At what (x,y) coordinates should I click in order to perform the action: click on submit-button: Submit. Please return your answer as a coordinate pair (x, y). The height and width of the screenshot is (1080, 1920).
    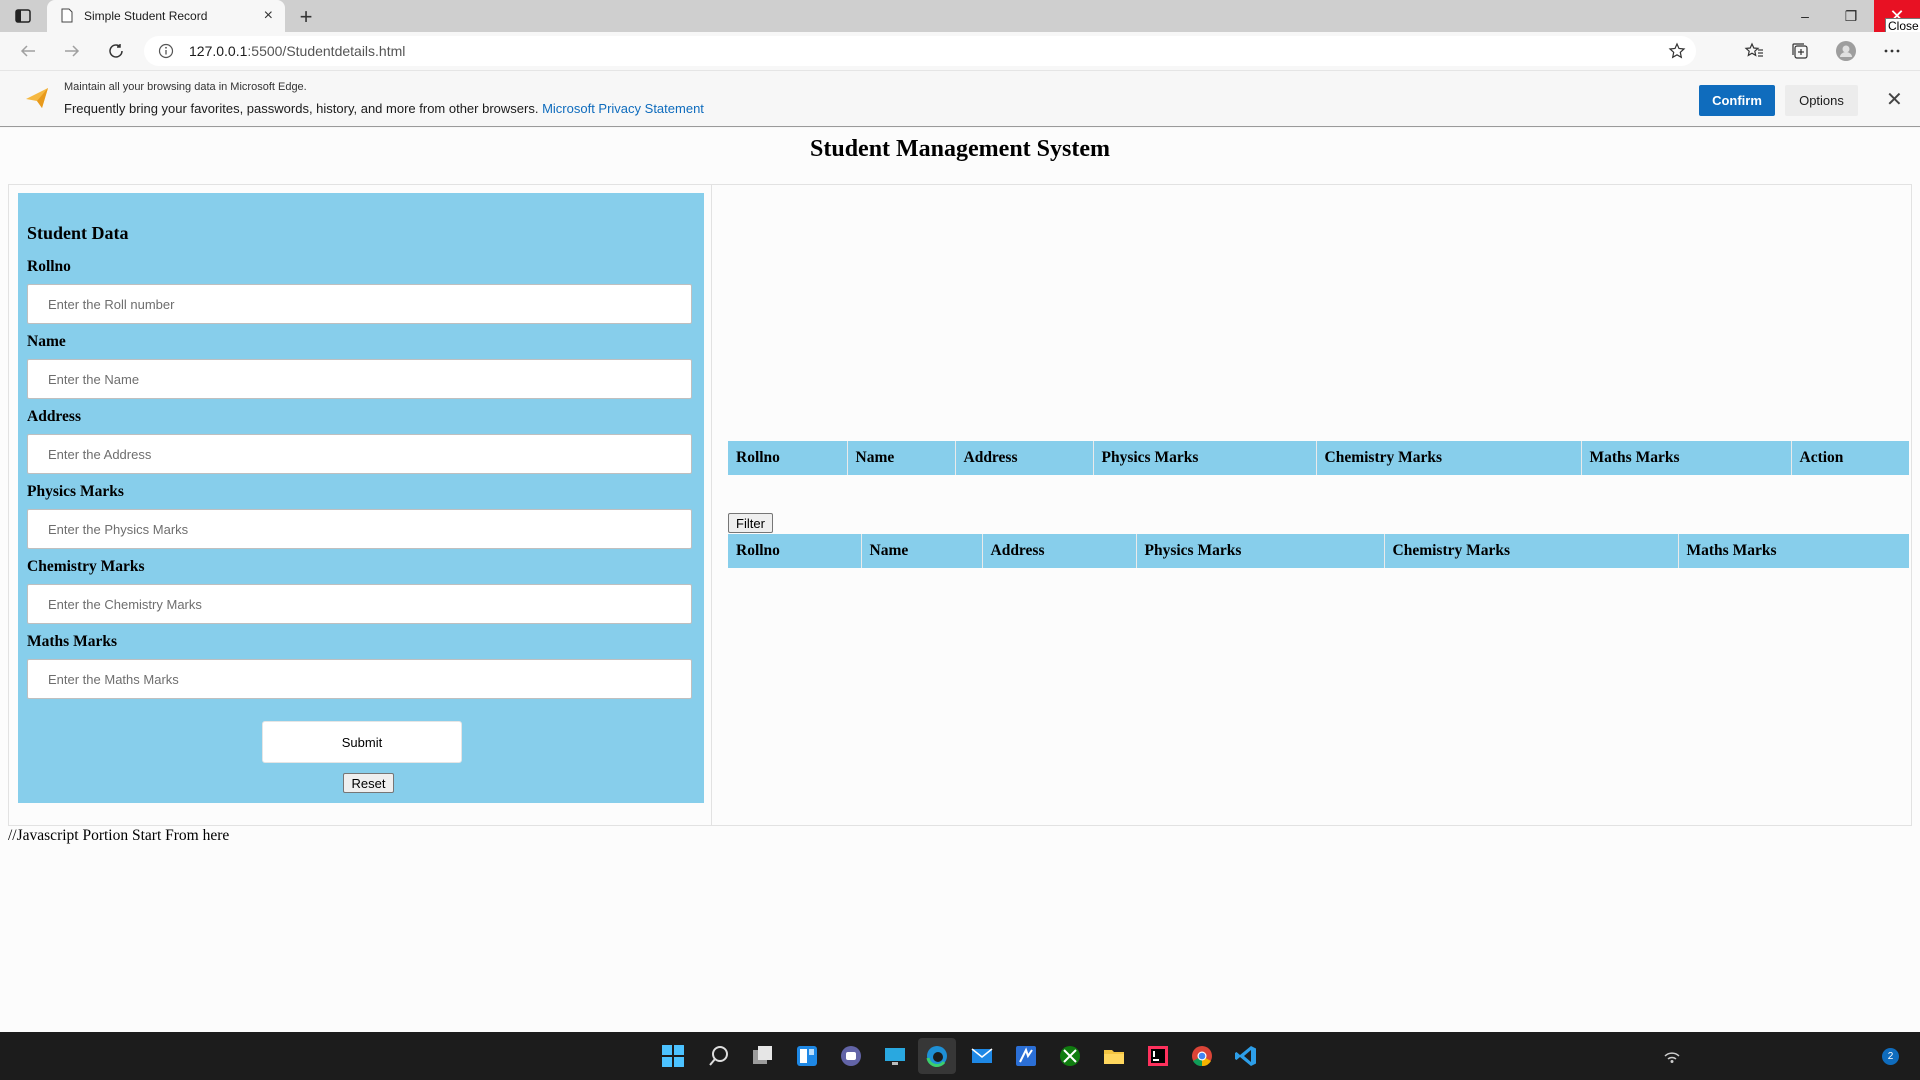
    Looking at the image, I should click on (362, 742).